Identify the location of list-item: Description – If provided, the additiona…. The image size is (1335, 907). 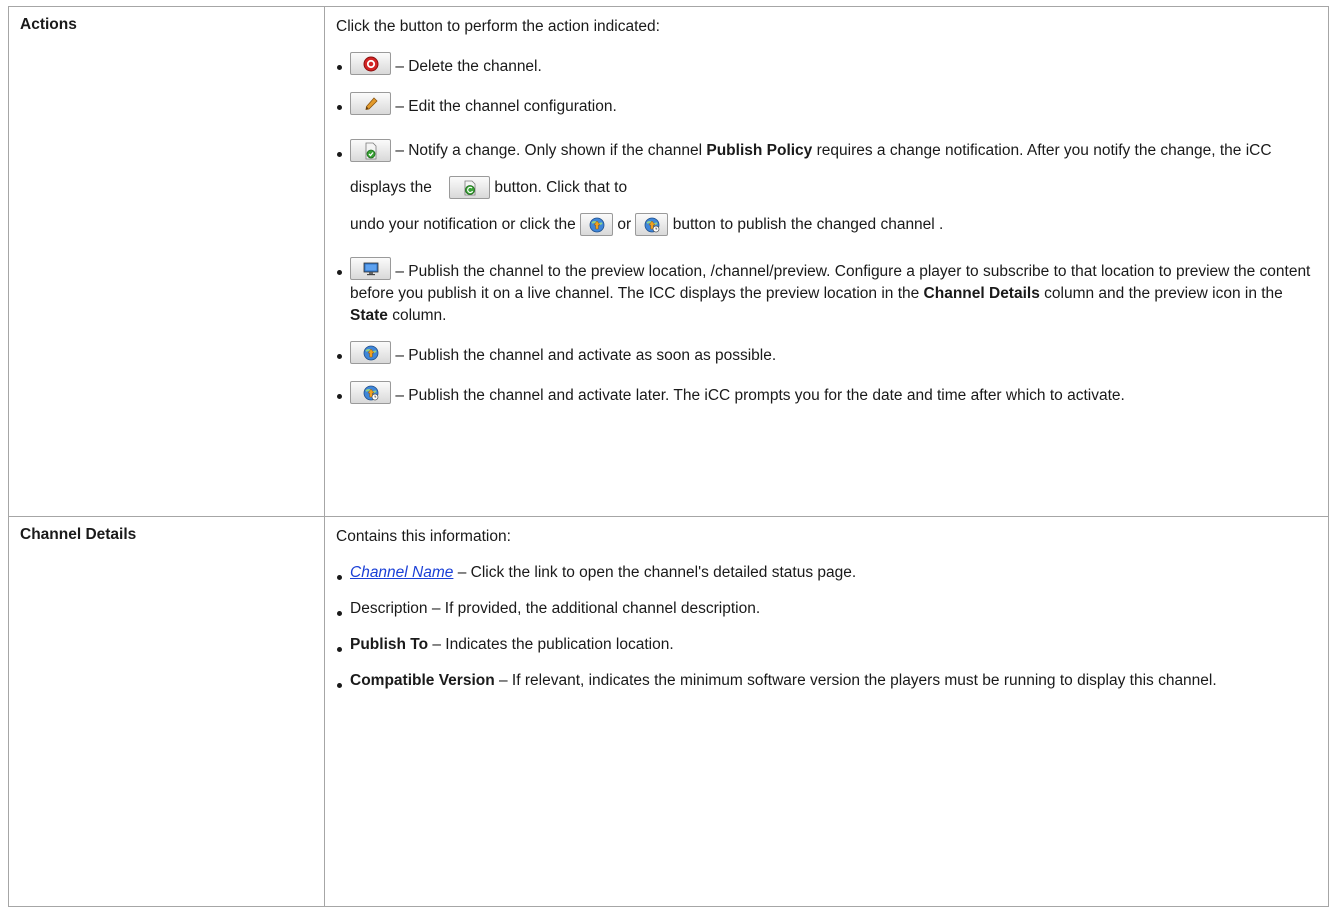
(827, 609).